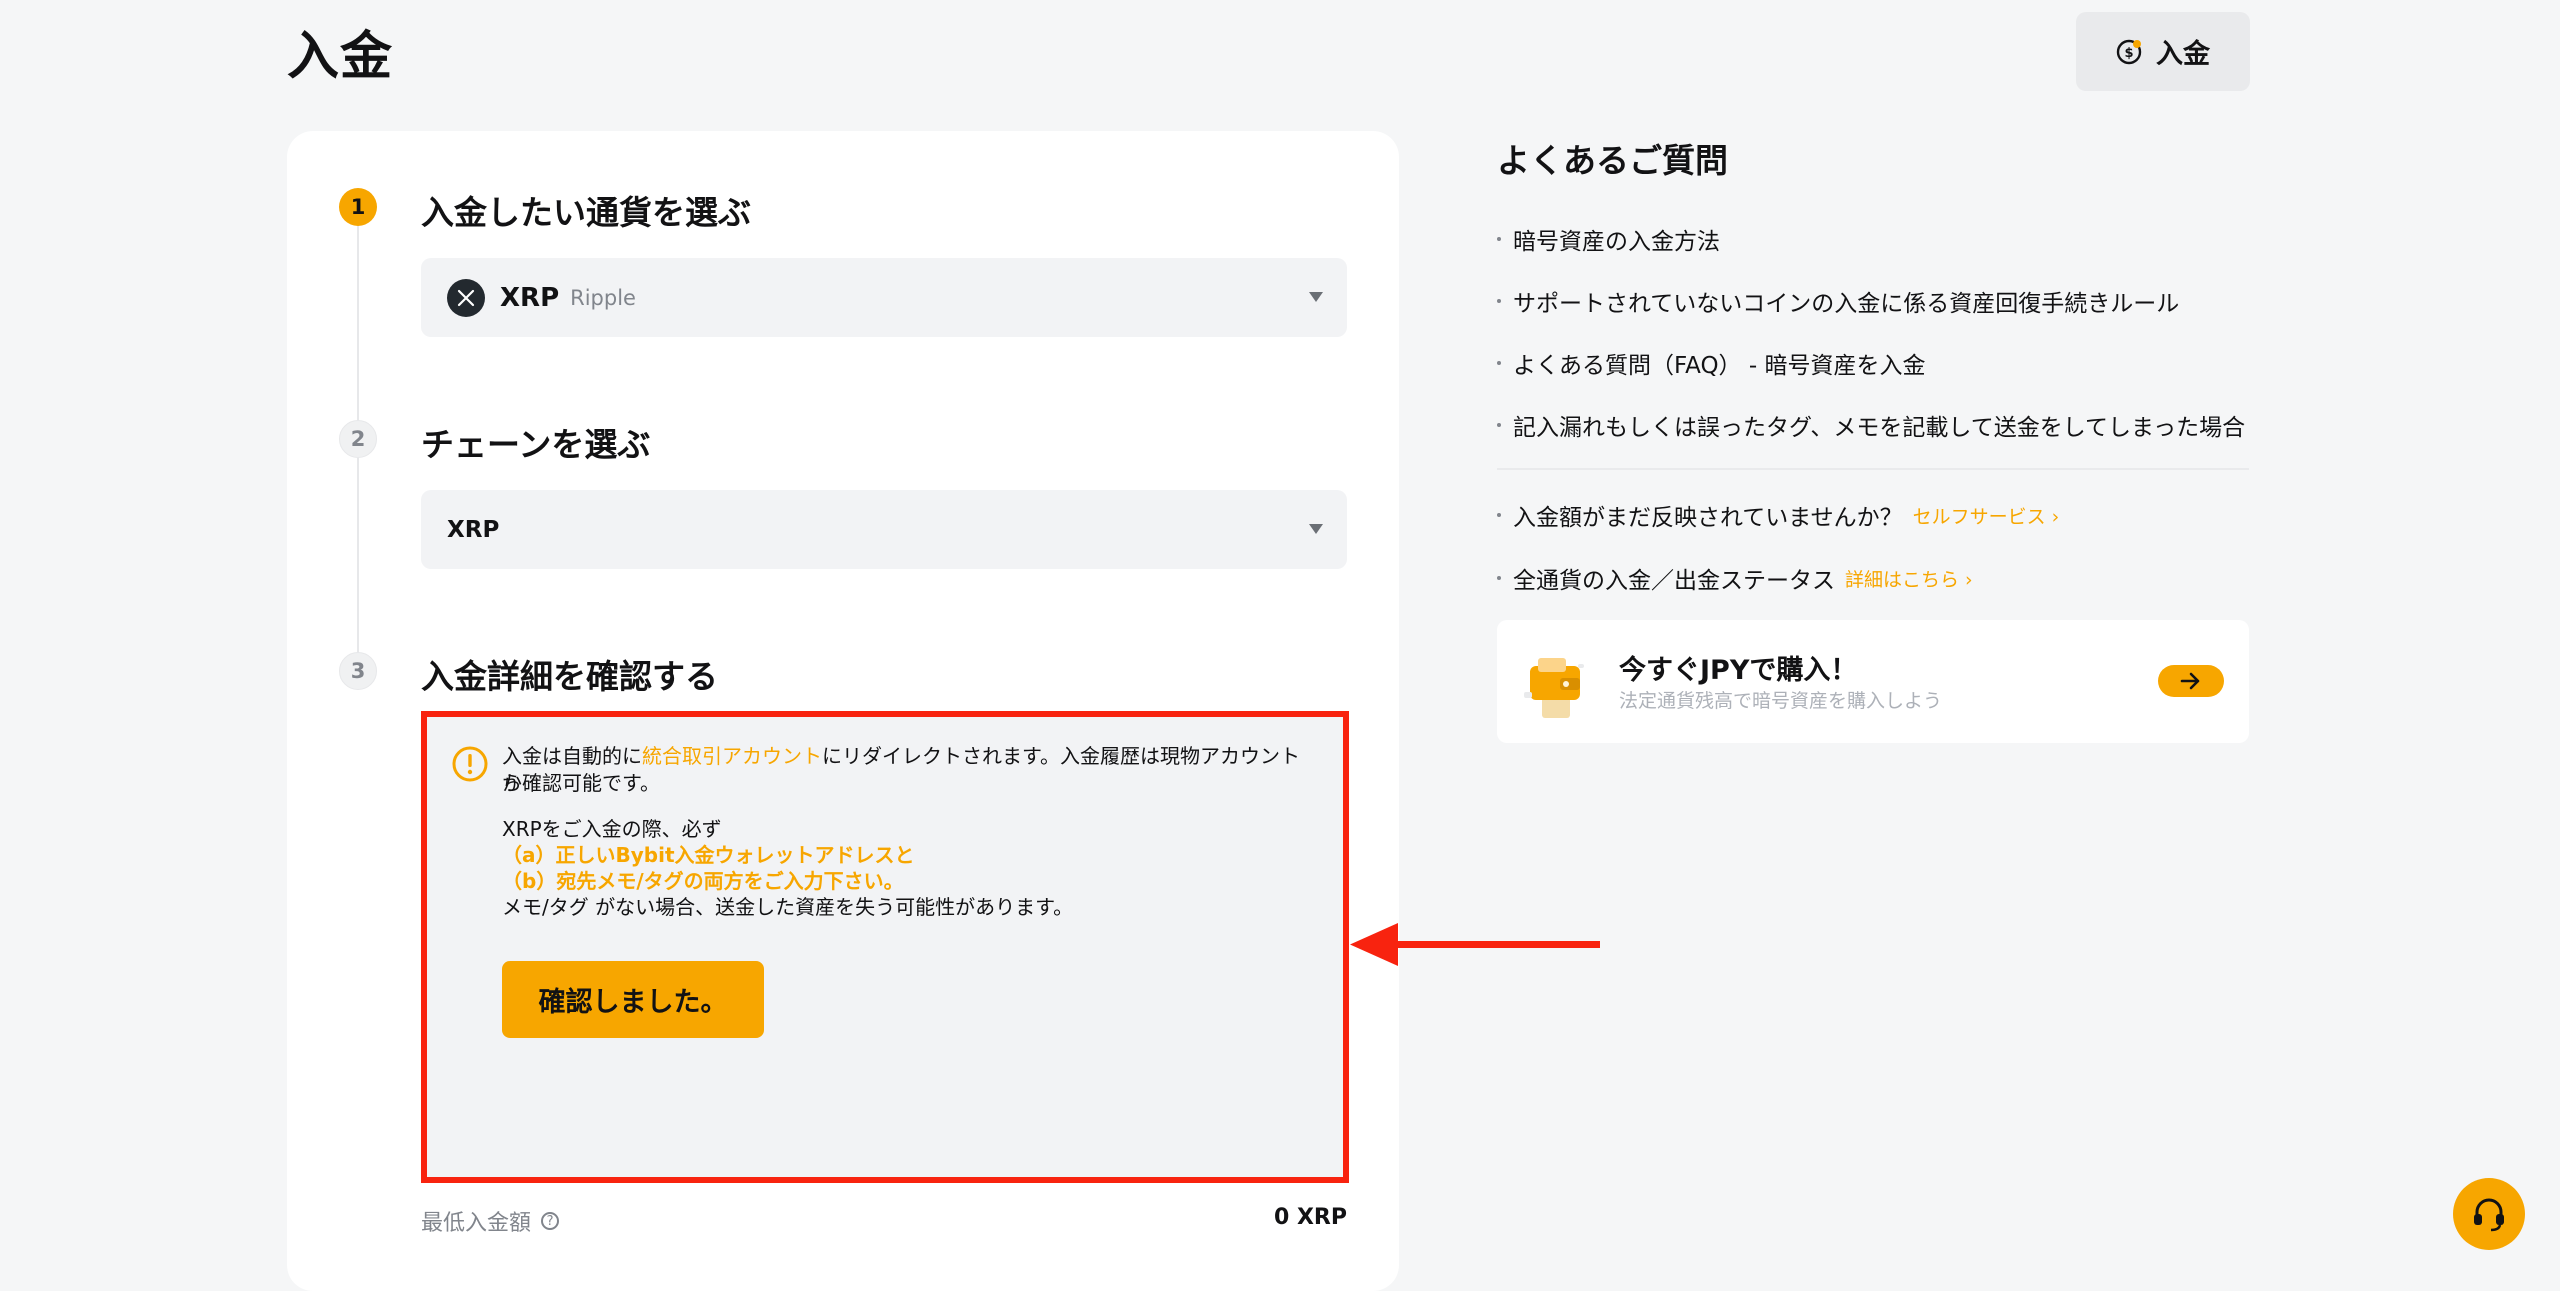  Describe the element at coordinates (732, 756) in the screenshot. I see `unified-account-link: 統合取引アカウント` at that location.